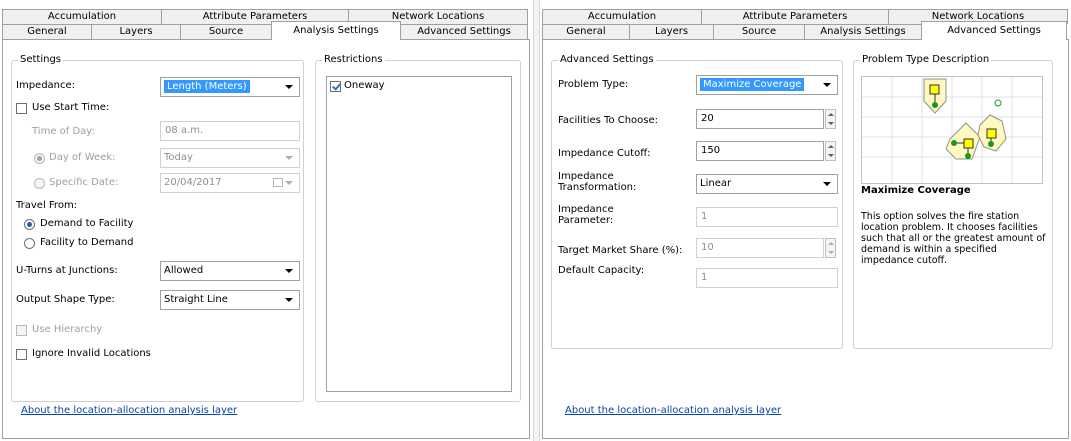 The image size is (1071, 441). I want to click on description-title: Maximize Coverage, so click(916, 190).